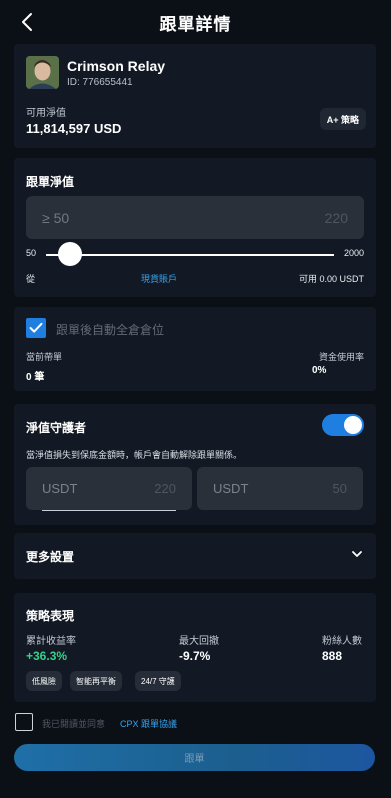  Describe the element at coordinates (50, 616) in the screenshot. I see `performance-title: 策略表現` at that location.